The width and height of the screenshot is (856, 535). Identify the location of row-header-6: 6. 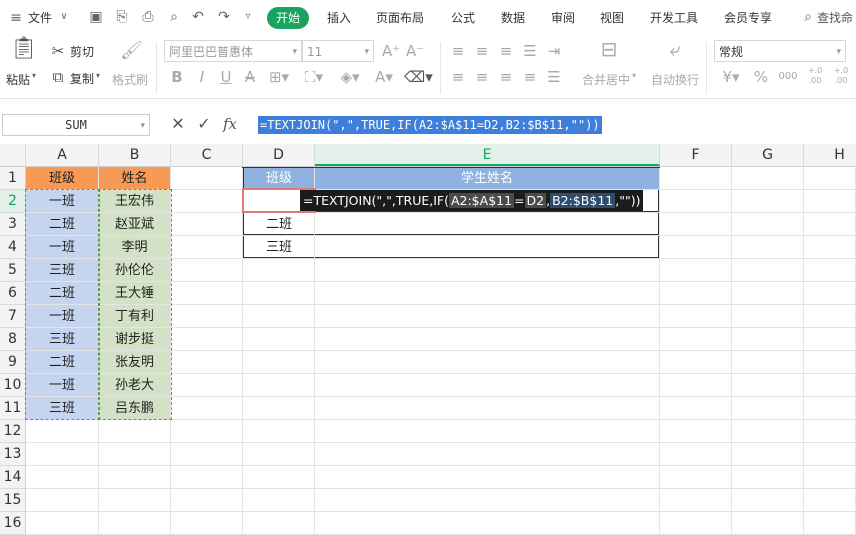
(13, 293).